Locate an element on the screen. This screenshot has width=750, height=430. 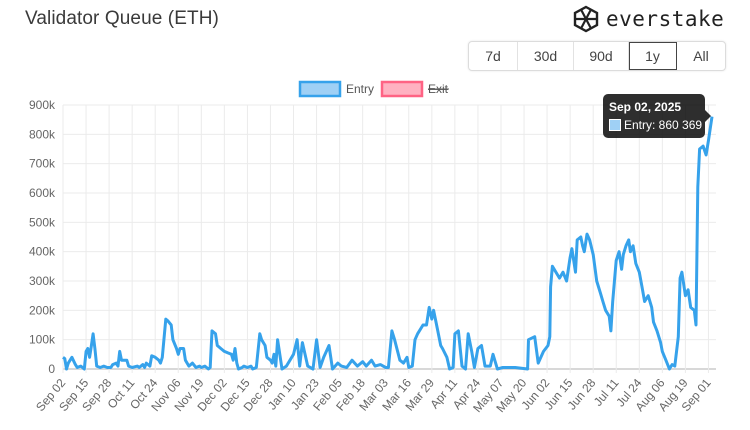
y-tick-label: 0 is located at coordinates (51, 369).